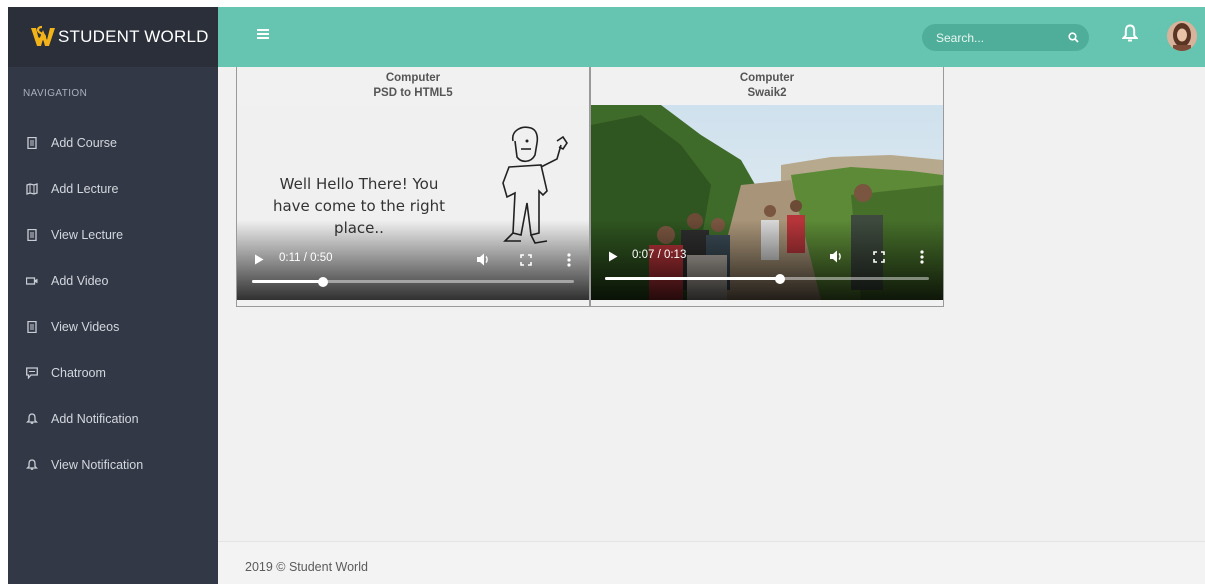 This screenshot has height=584, width=1205. What do you see at coordinates (113, 281) in the screenshot?
I see `sidebar-item-add-video: Add Video` at bounding box center [113, 281].